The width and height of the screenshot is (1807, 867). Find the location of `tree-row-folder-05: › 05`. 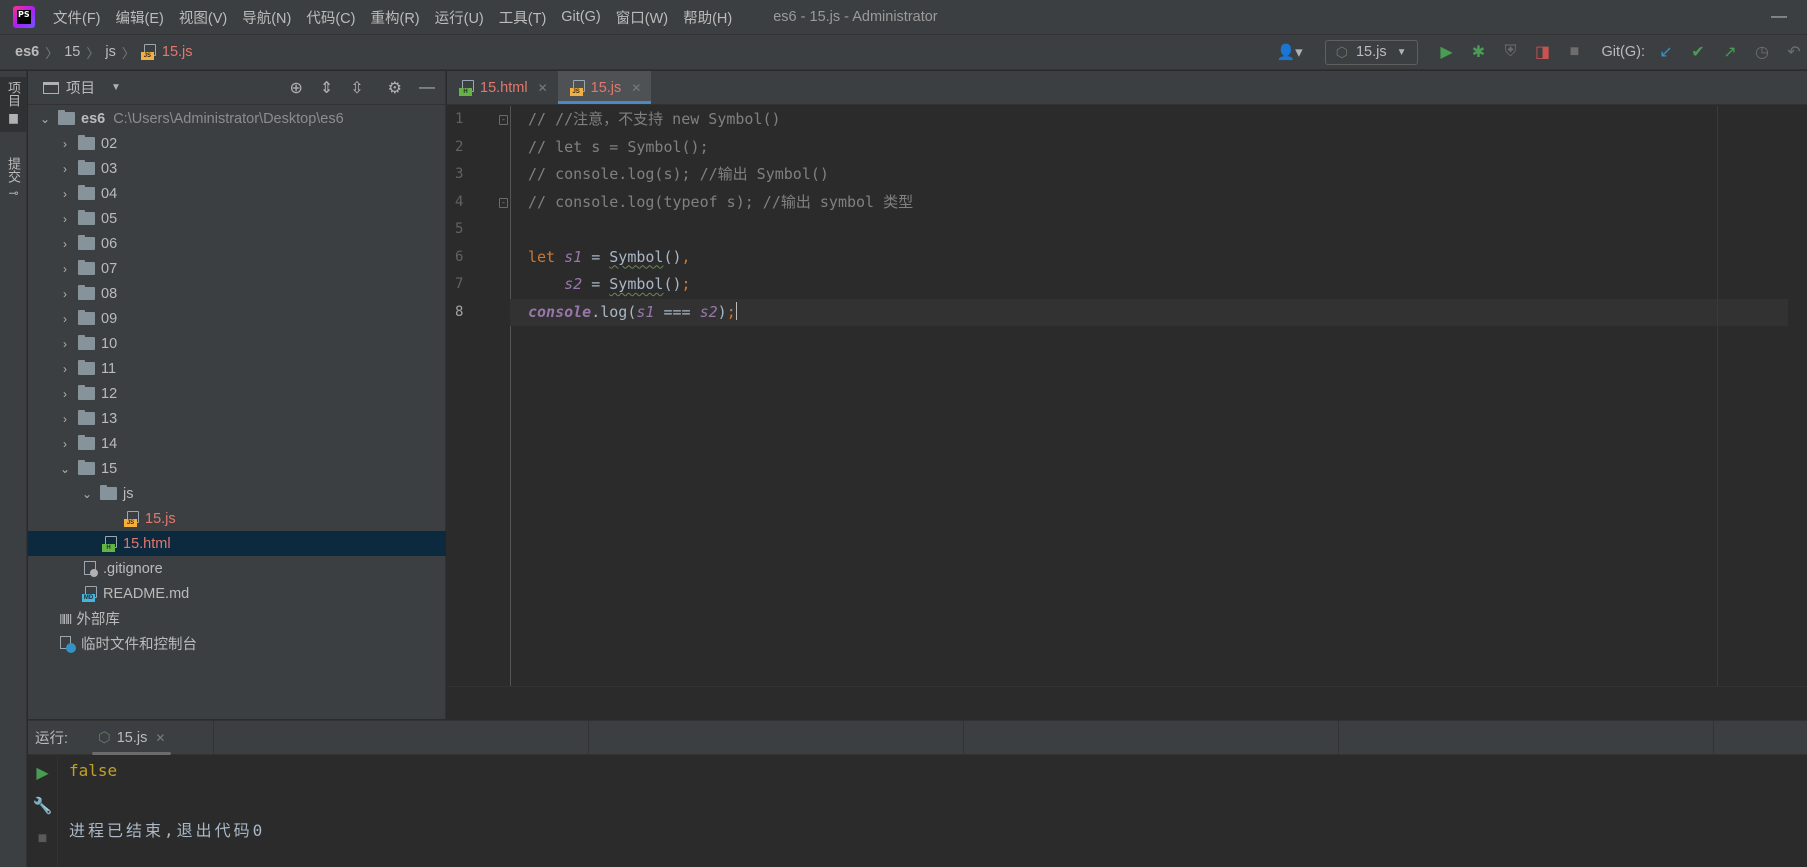

tree-row-folder-05: › 05 is located at coordinates (237, 218).